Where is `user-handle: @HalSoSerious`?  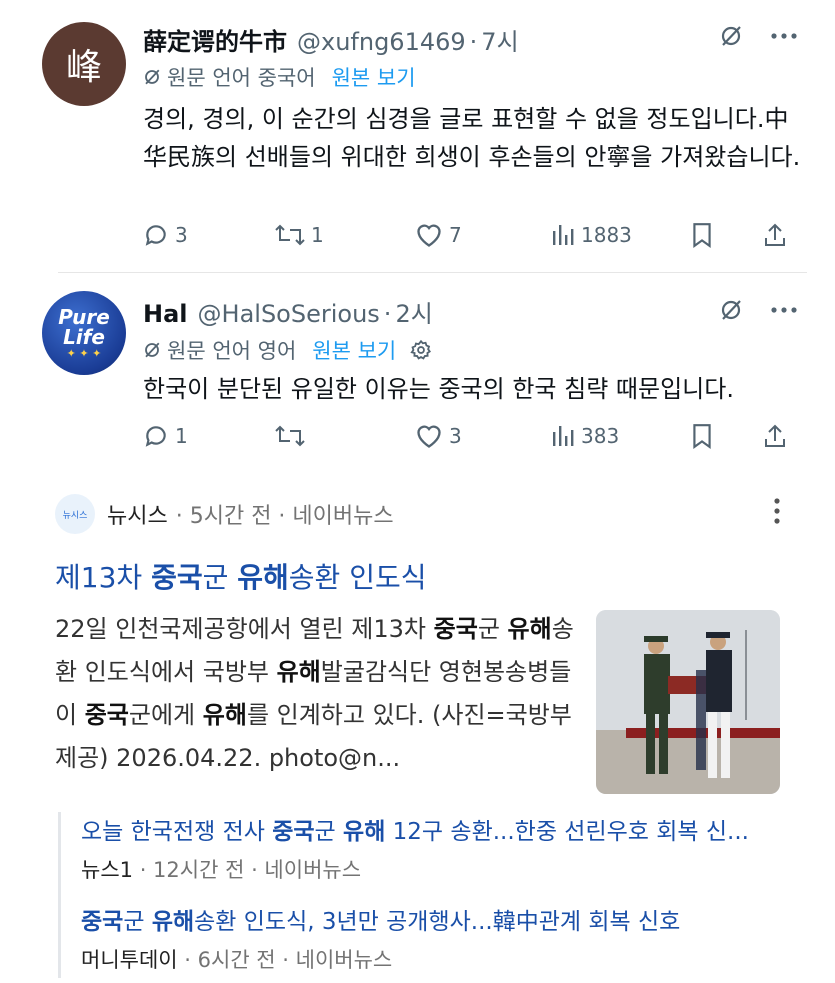
user-handle: @HalSoSerious is located at coordinates (289, 314).